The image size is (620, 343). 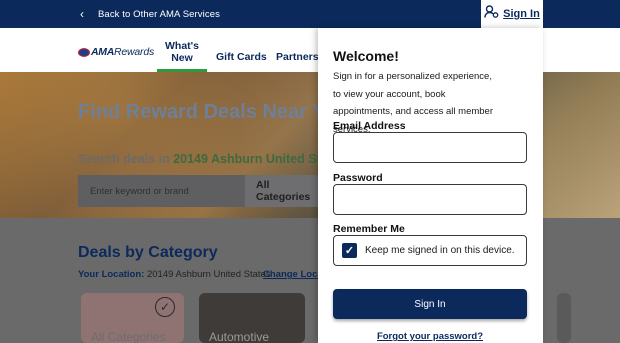 What do you see at coordinates (82, 14) in the screenshot?
I see `chevron-left-icon: ‹` at bounding box center [82, 14].